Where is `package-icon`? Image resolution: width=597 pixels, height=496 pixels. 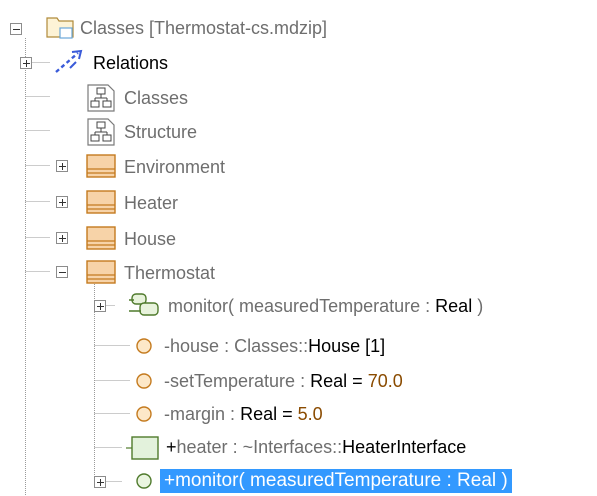 package-icon is located at coordinates (60, 28).